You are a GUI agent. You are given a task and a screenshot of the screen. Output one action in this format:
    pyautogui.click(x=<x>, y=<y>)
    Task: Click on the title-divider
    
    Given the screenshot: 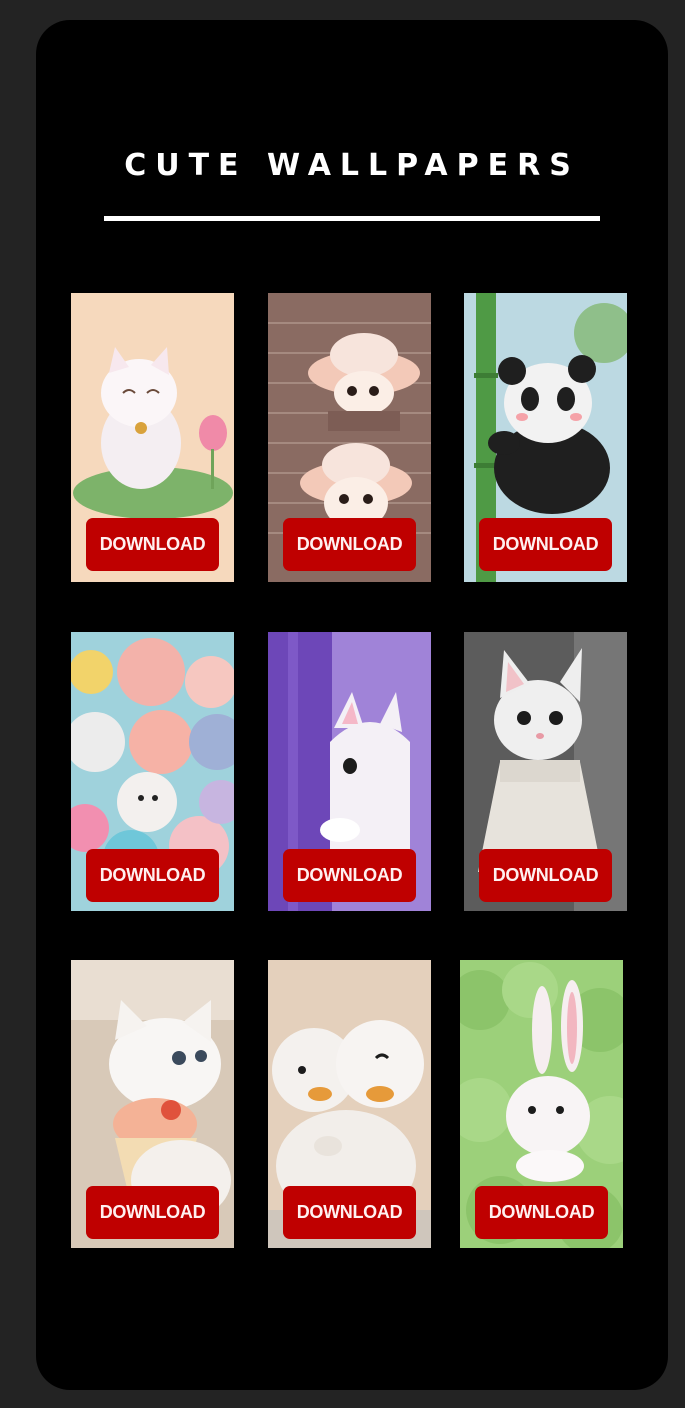 What is the action you would take?
    pyautogui.click(x=352, y=218)
    